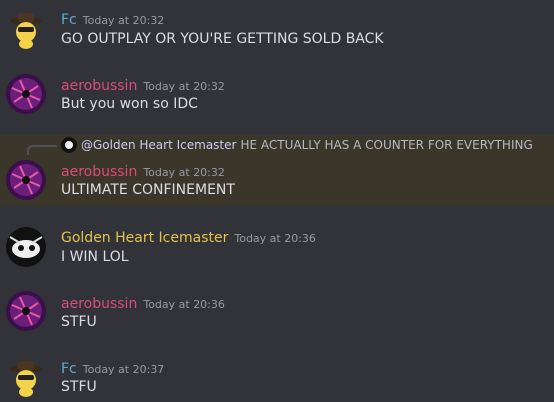  What do you see at coordinates (277, 314) in the screenshot?
I see `message: aerobussin Today at 20:36 STFU` at bounding box center [277, 314].